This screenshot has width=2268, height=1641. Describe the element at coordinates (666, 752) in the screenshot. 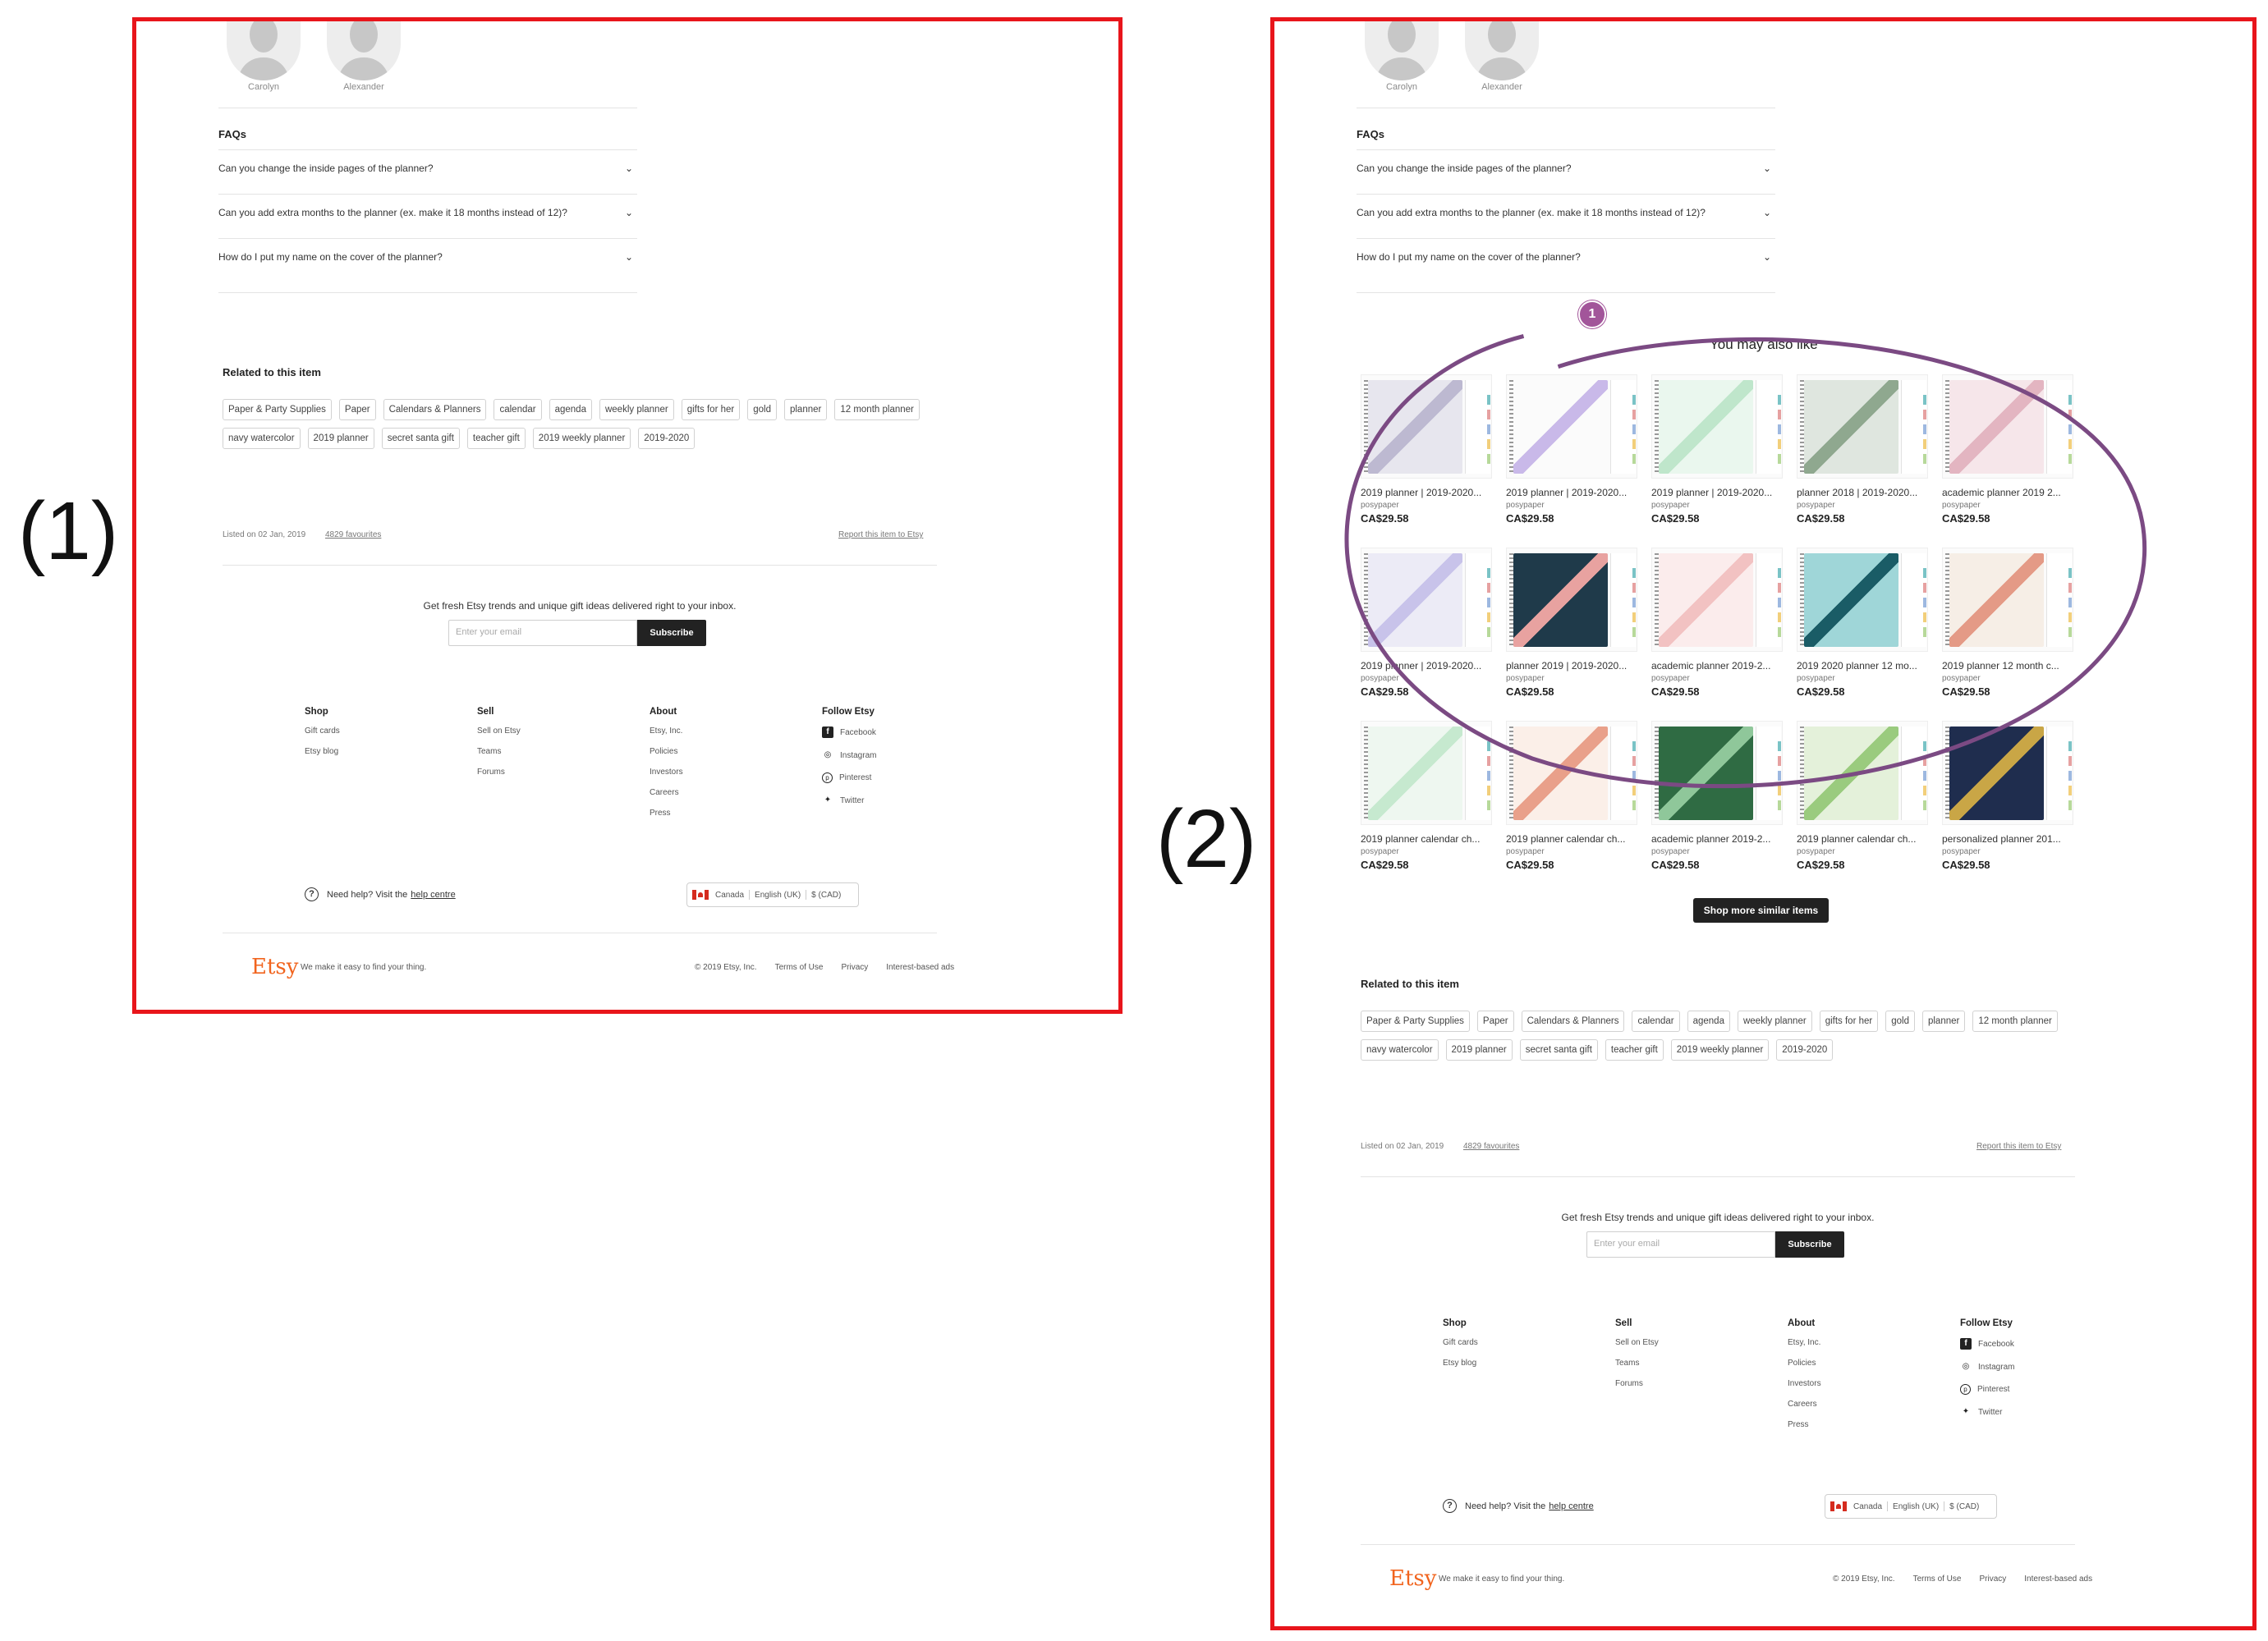

I see `footer-link: Policies` at that location.